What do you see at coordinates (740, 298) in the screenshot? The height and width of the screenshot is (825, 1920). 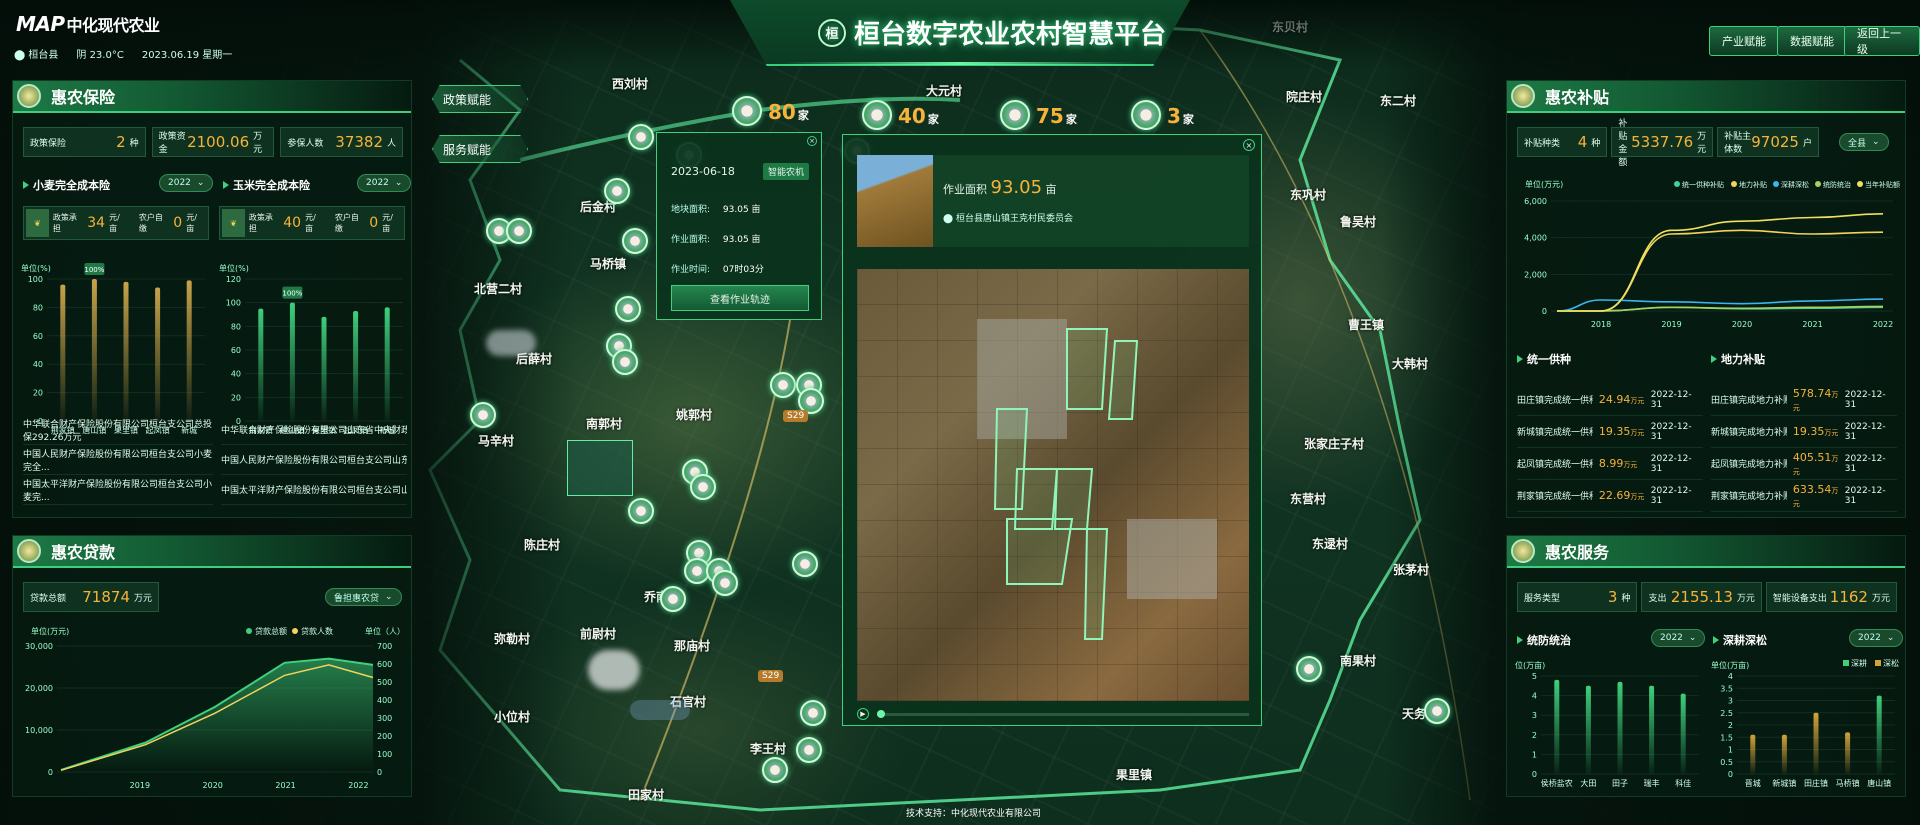 I see `view-track-button: 查看作业轨迹` at bounding box center [740, 298].